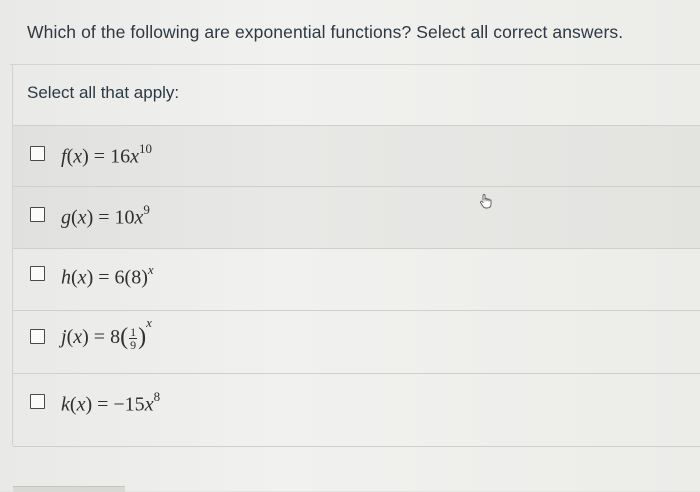  I want to click on answer-option-h: h(x) = 6(8)x, so click(356, 279).